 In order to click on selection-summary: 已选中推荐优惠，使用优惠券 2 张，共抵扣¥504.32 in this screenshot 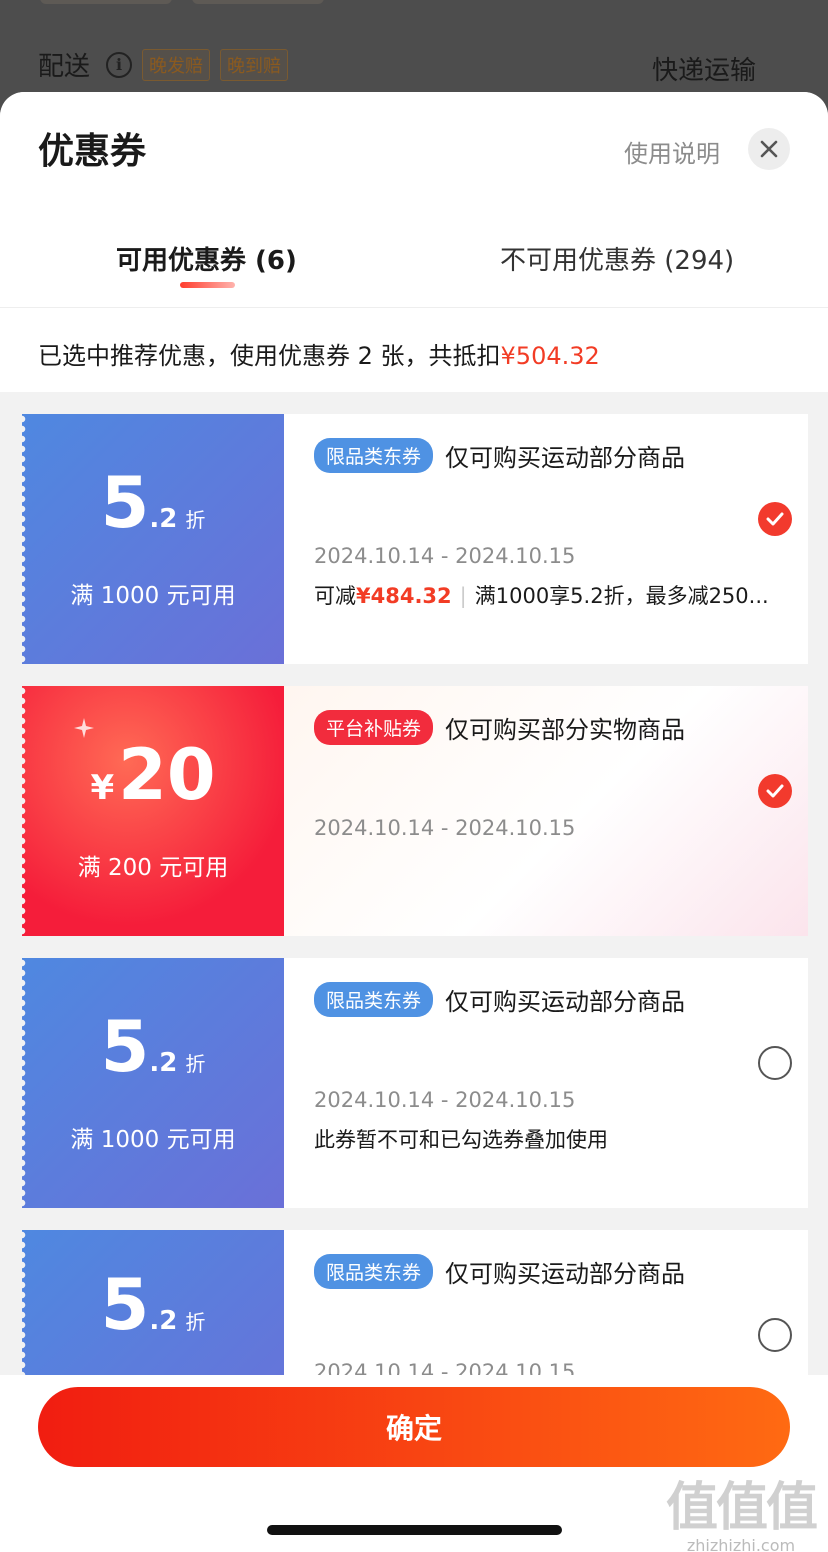, I will do `click(319, 353)`.